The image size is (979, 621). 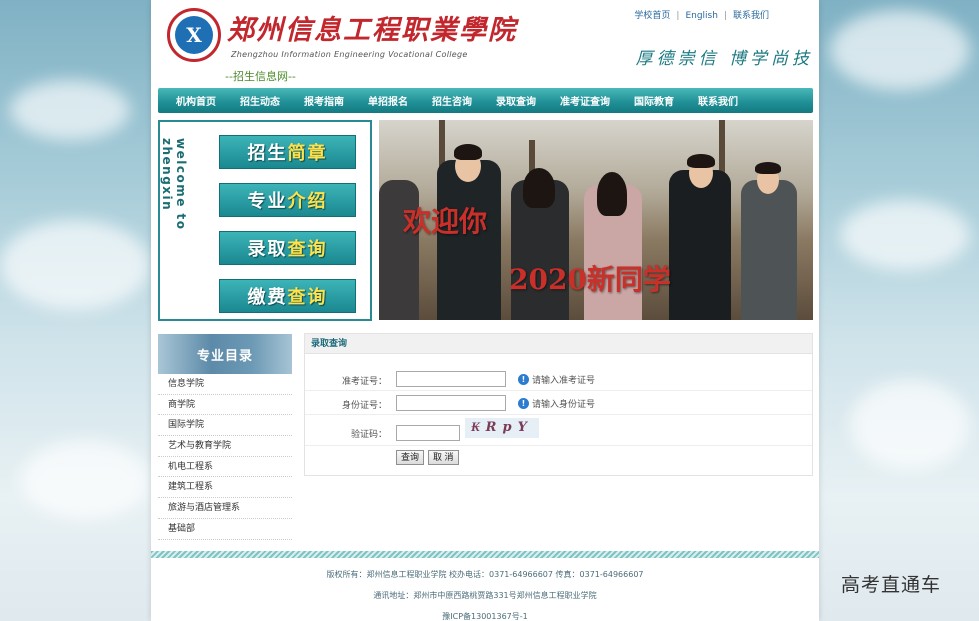 I want to click on logo-mark: X, so click(x=194, y=35).